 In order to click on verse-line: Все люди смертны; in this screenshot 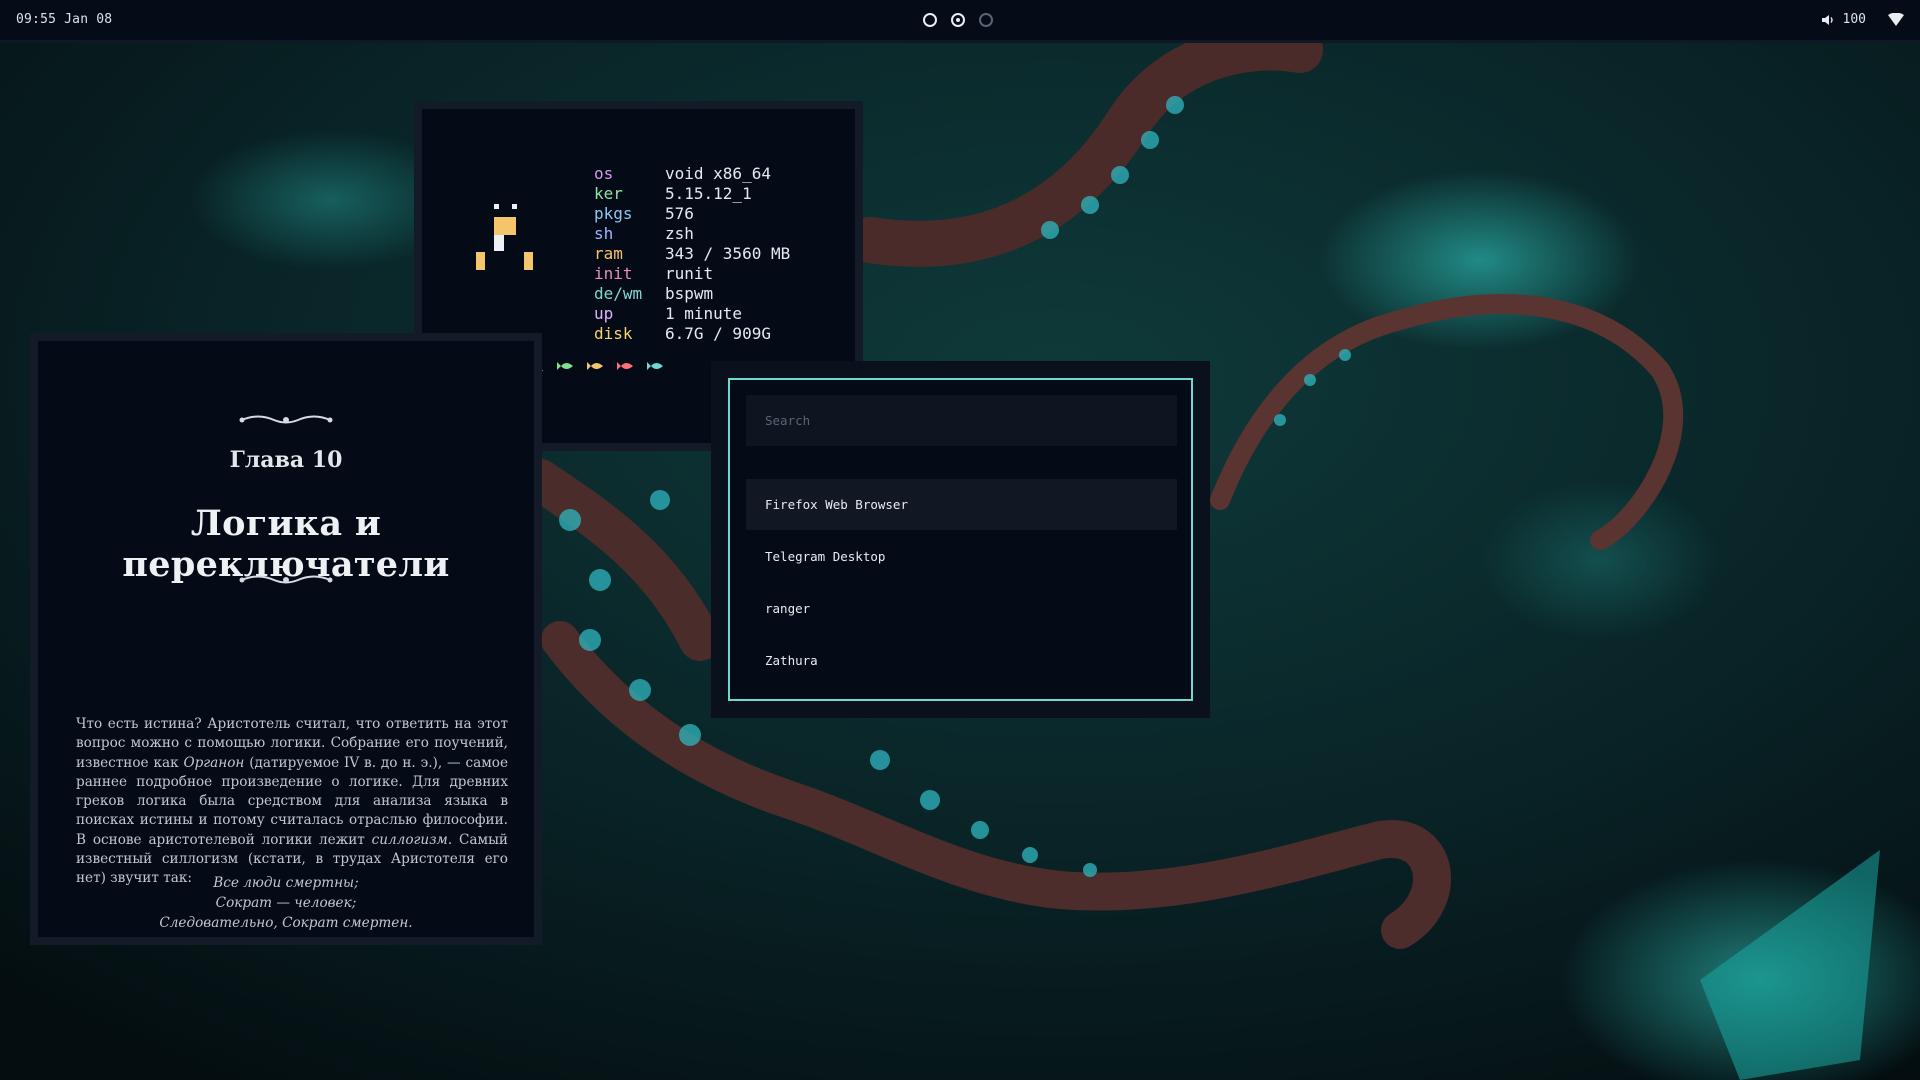, I will do `click(286, 883)`.